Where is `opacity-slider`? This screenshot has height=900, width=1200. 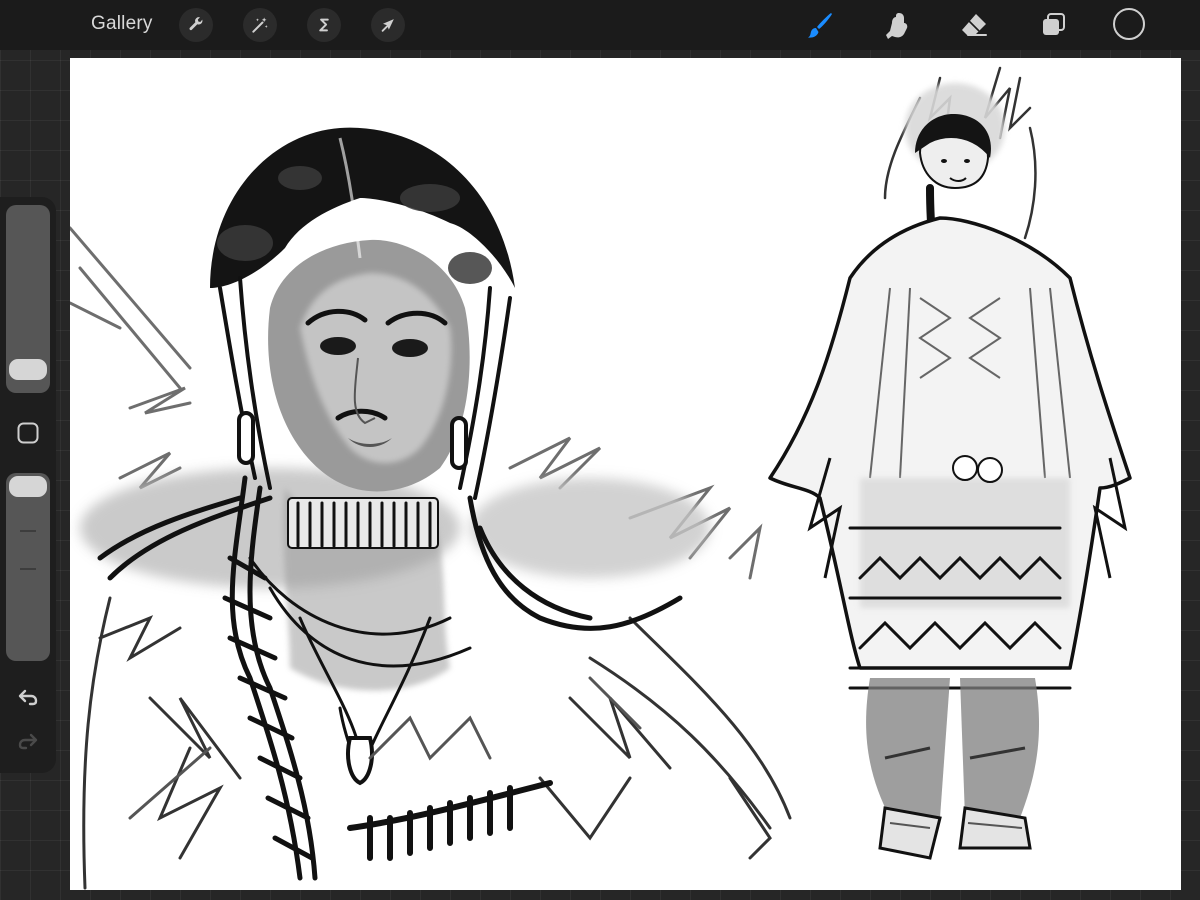 opacity-slider is located at coordinates (28, 567).